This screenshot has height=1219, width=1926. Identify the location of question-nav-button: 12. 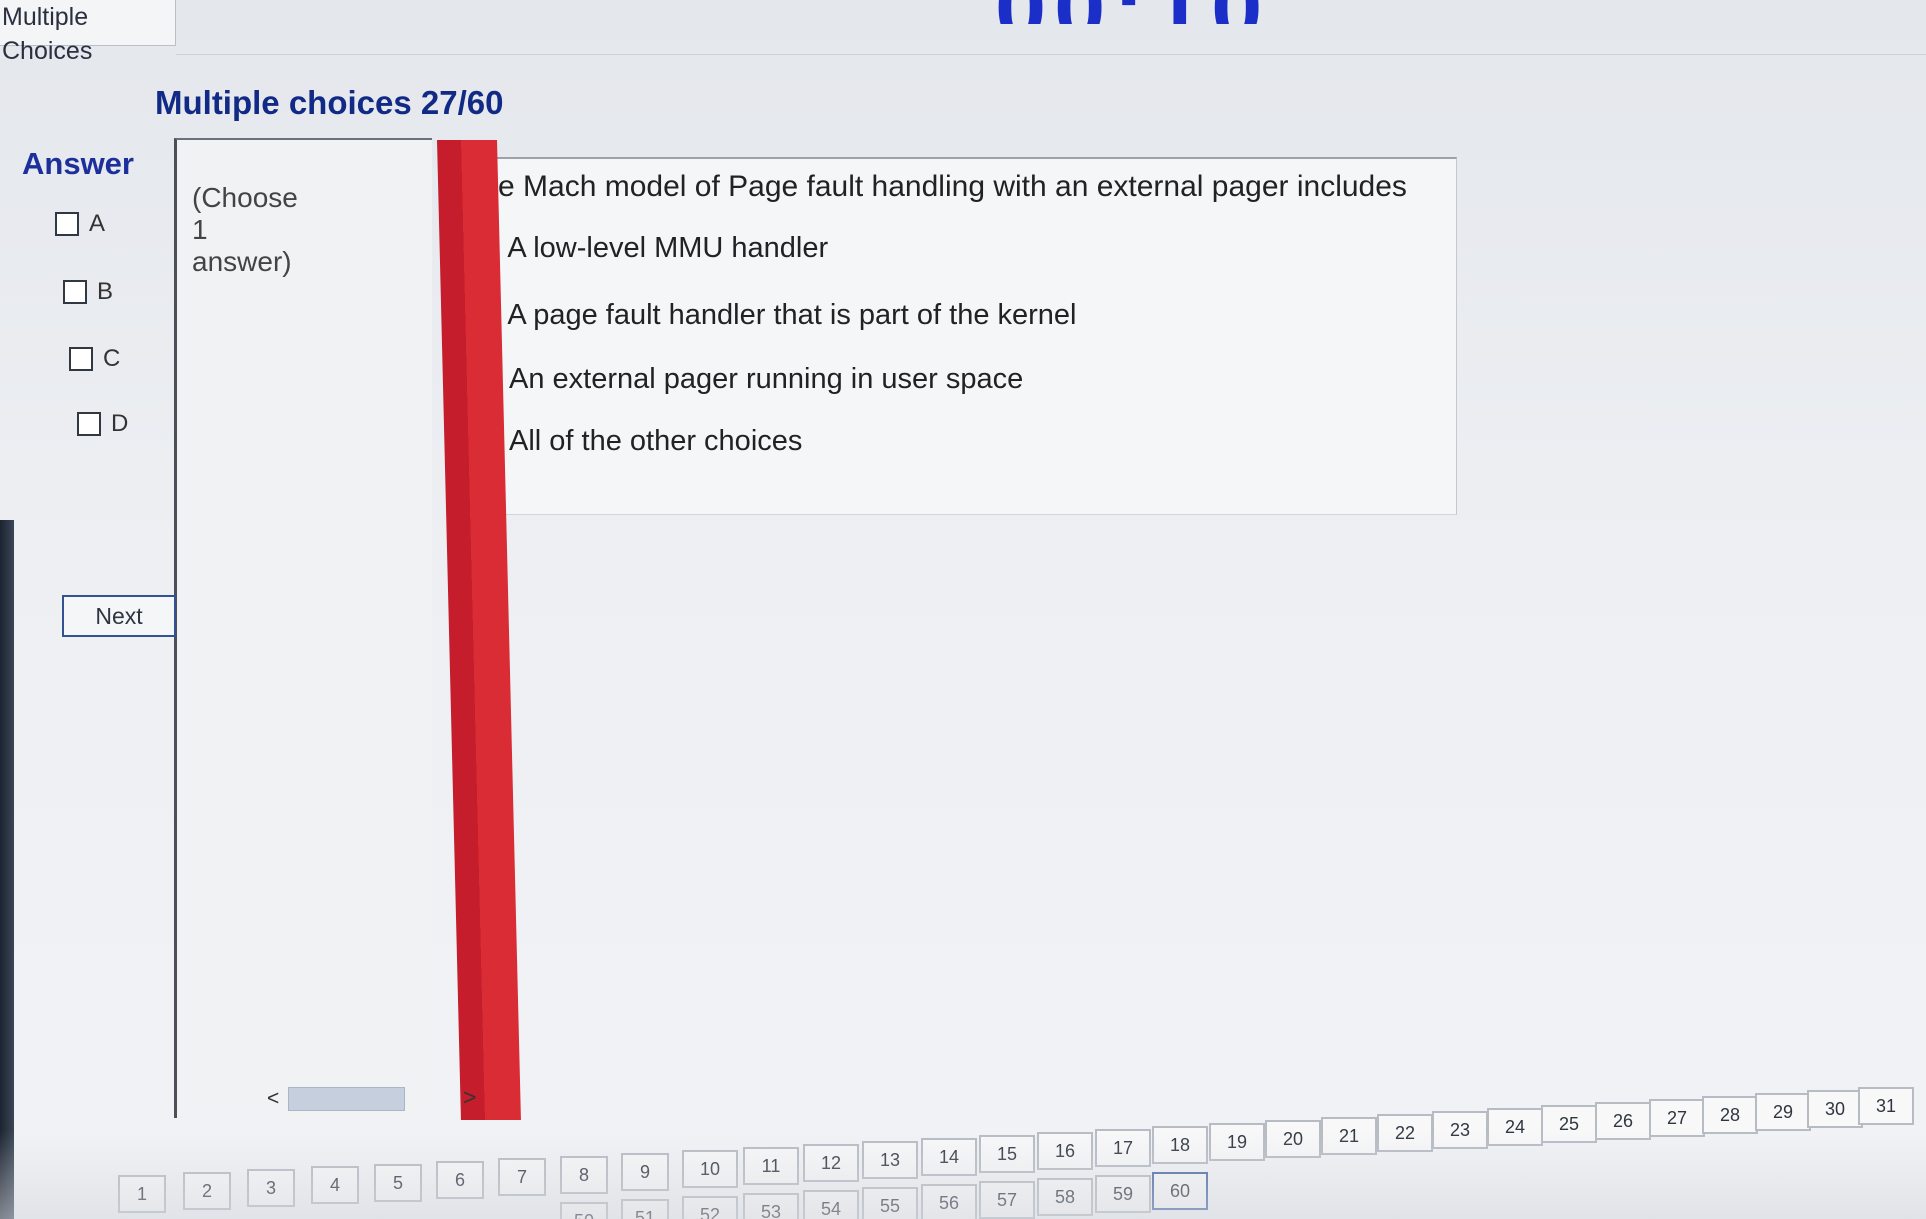
(831, 1163).